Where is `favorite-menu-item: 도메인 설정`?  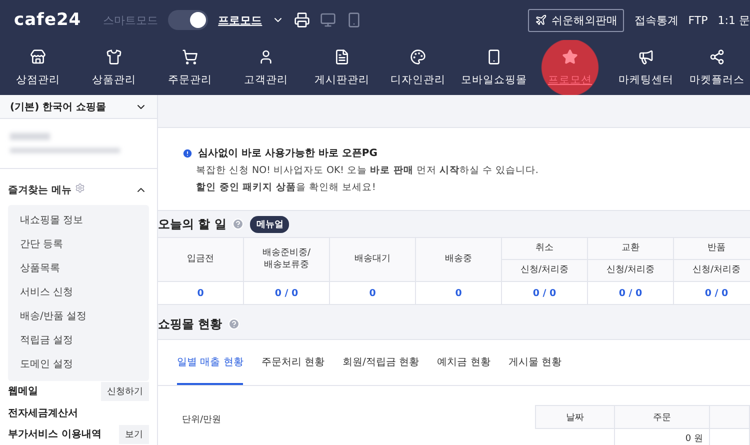 favorite-menu-item: 도메인 설정 is located at coordinates (78, 364).